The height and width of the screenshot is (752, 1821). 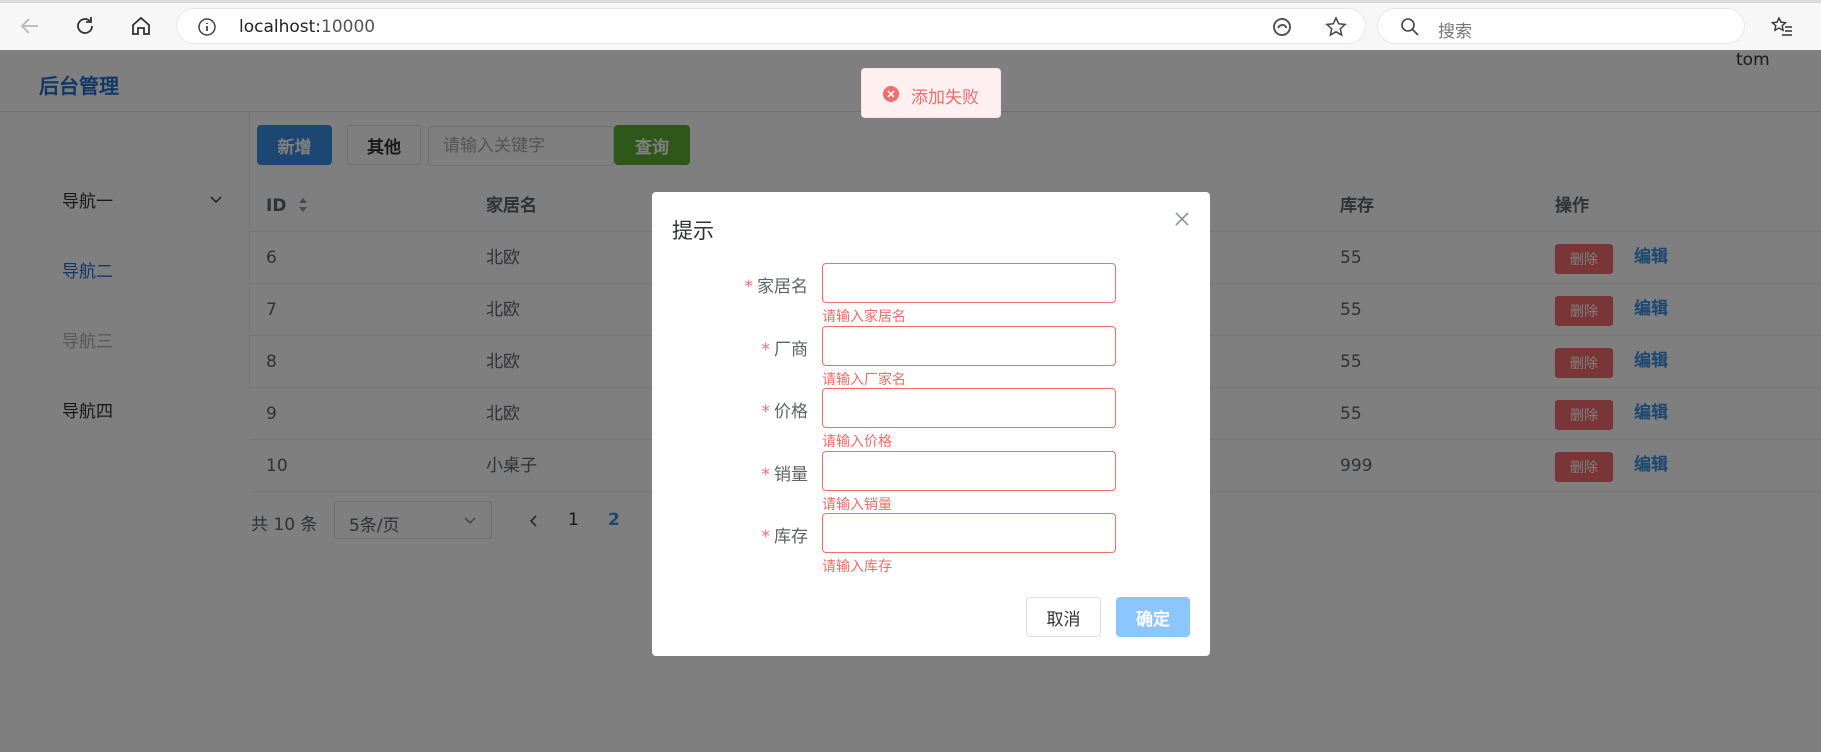 What do you see at coordinates (30, 26) in the screenshot?
I see `back-arrow-icon` at bounding box center [30, 26].